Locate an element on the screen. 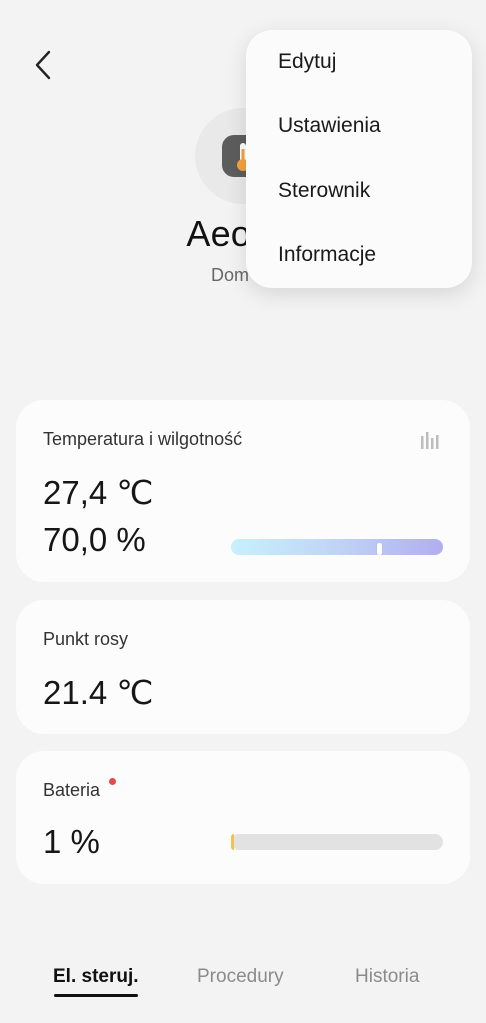  humidity-value: 70,0 % is located at coordinates (94, 539).